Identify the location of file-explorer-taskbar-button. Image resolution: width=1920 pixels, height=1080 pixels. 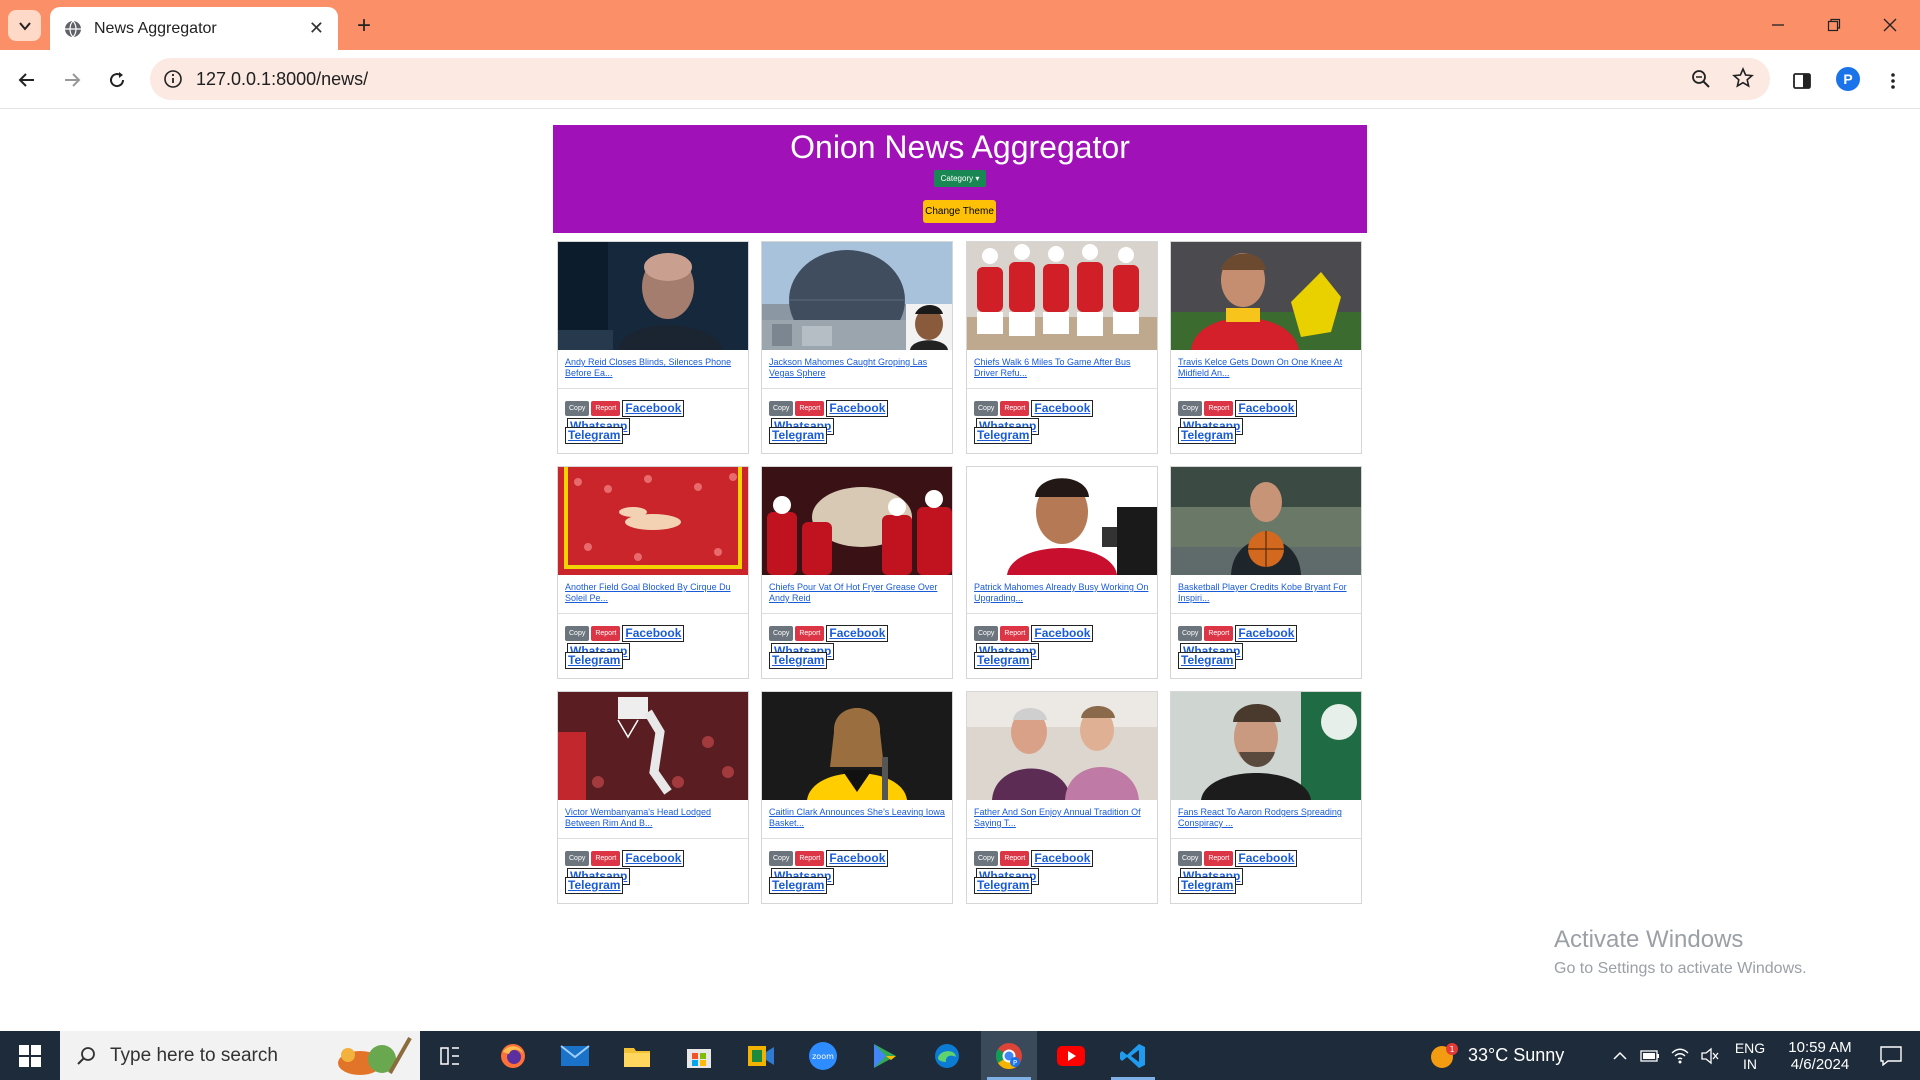
(637, 1055).